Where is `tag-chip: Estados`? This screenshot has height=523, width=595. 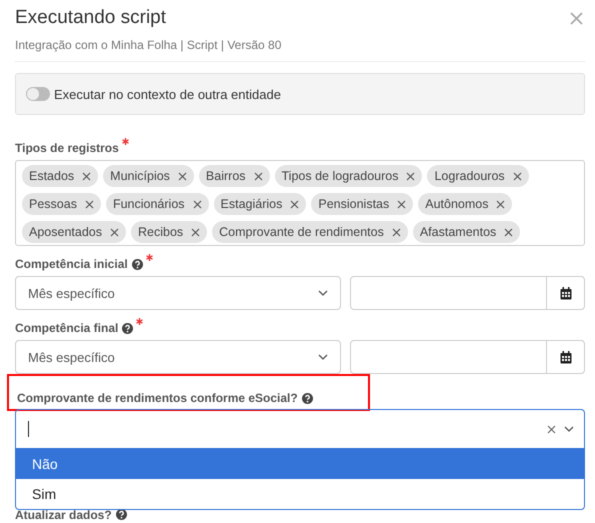 tag-chip: Estados is located at coordinates (60, 176).